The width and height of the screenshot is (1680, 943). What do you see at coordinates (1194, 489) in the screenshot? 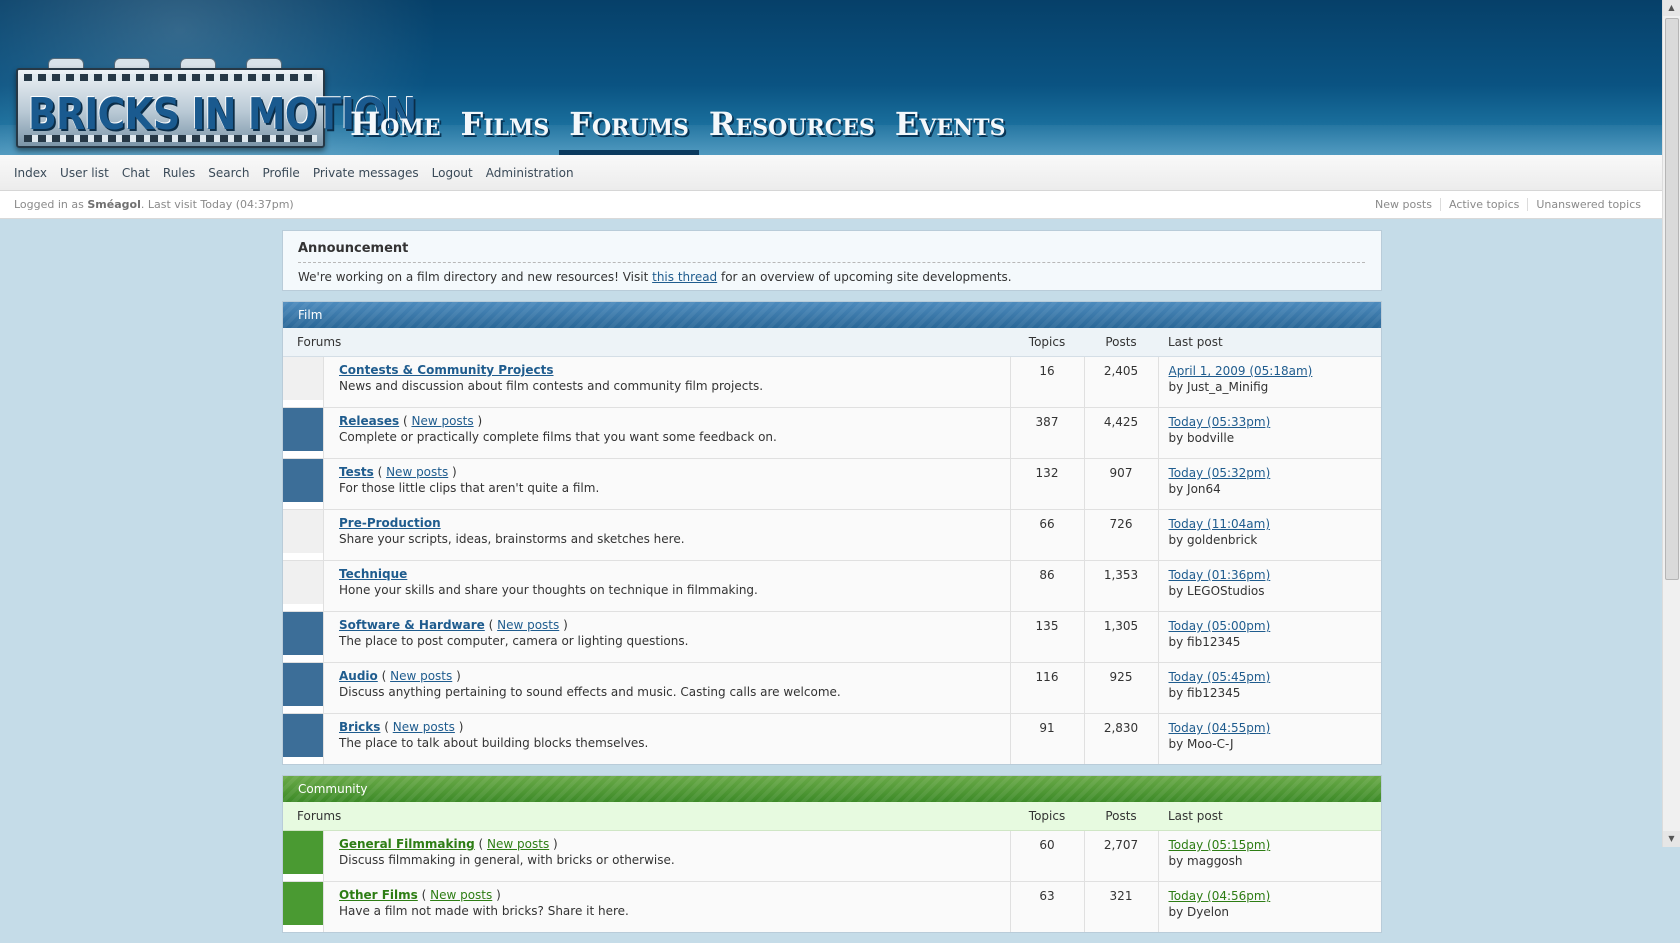
I see `last-post-author: by Jon64` at bounding box center [1194, 489].